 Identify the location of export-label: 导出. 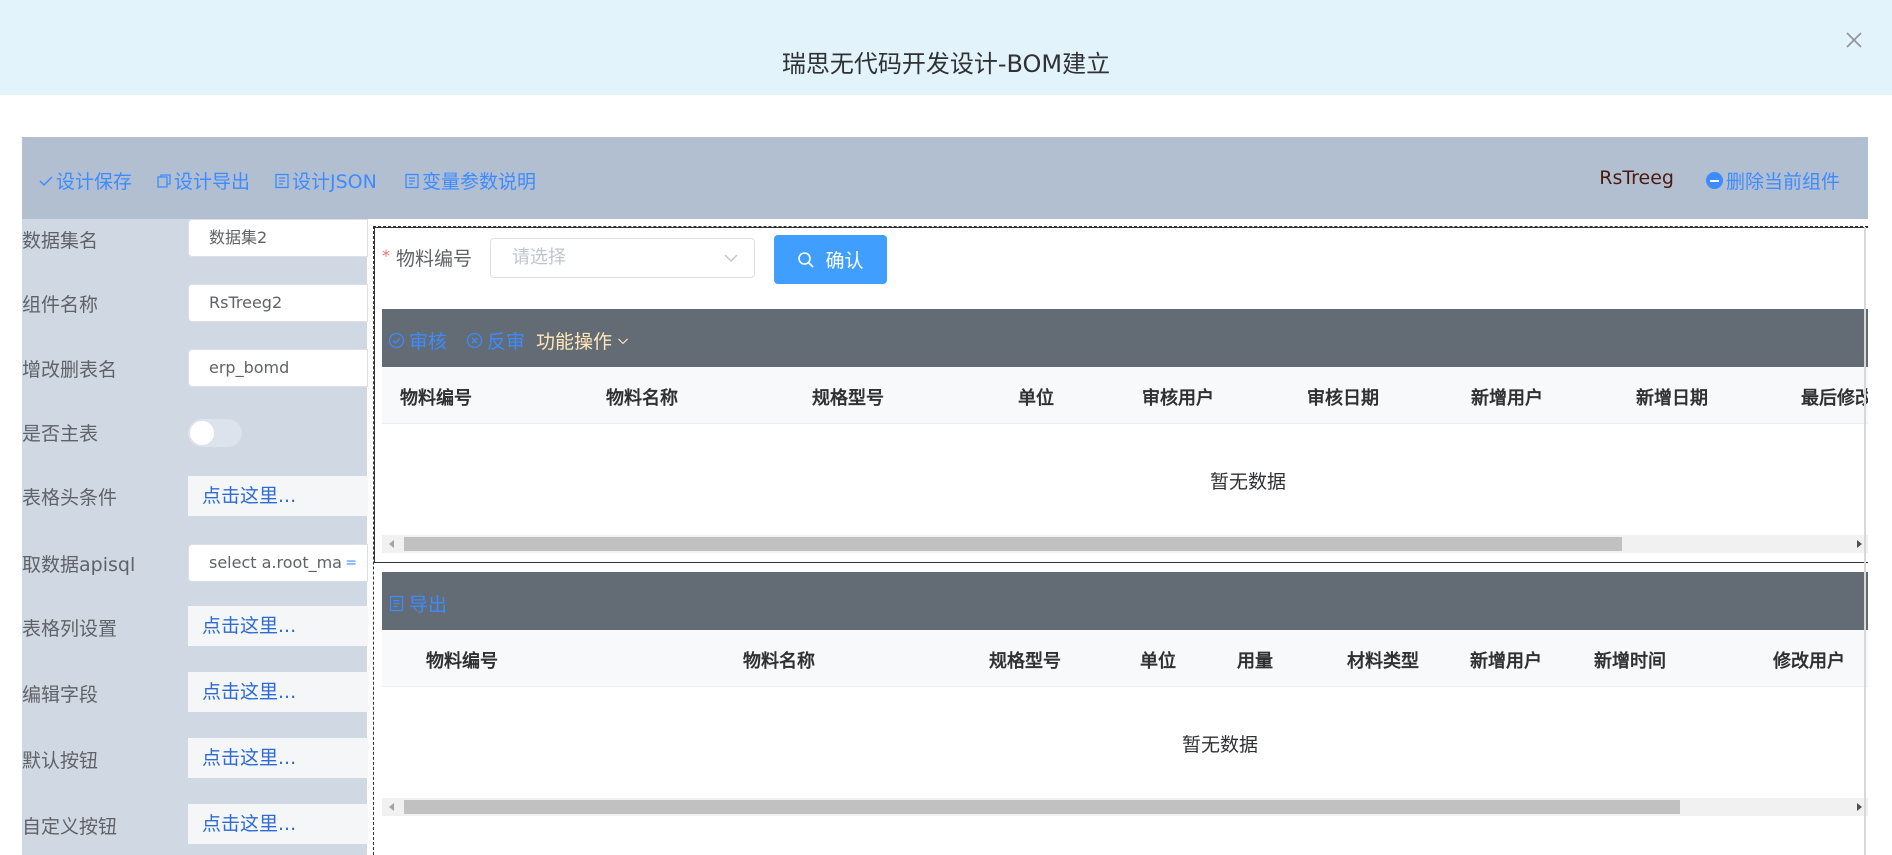
(428, 605).